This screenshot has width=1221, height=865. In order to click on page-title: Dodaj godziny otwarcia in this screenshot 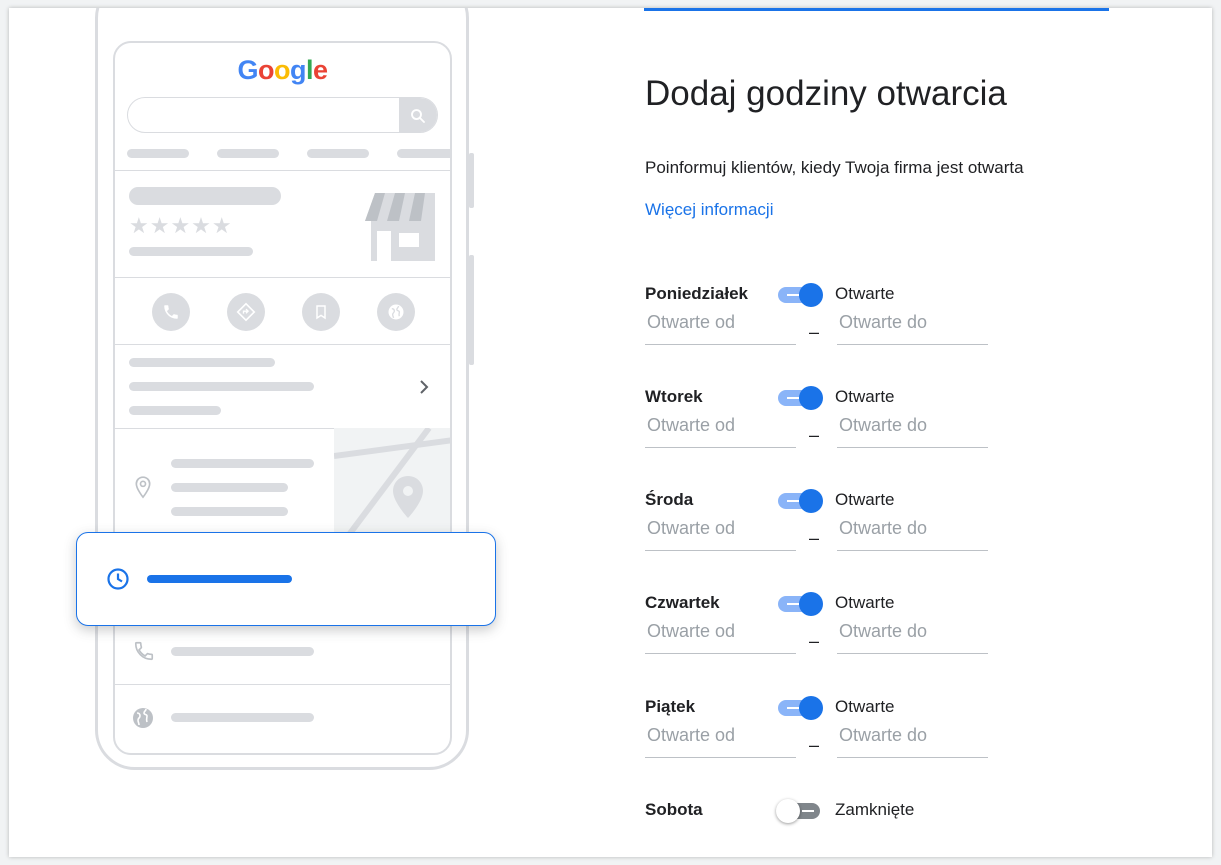, I will do `click(826, 93)`.